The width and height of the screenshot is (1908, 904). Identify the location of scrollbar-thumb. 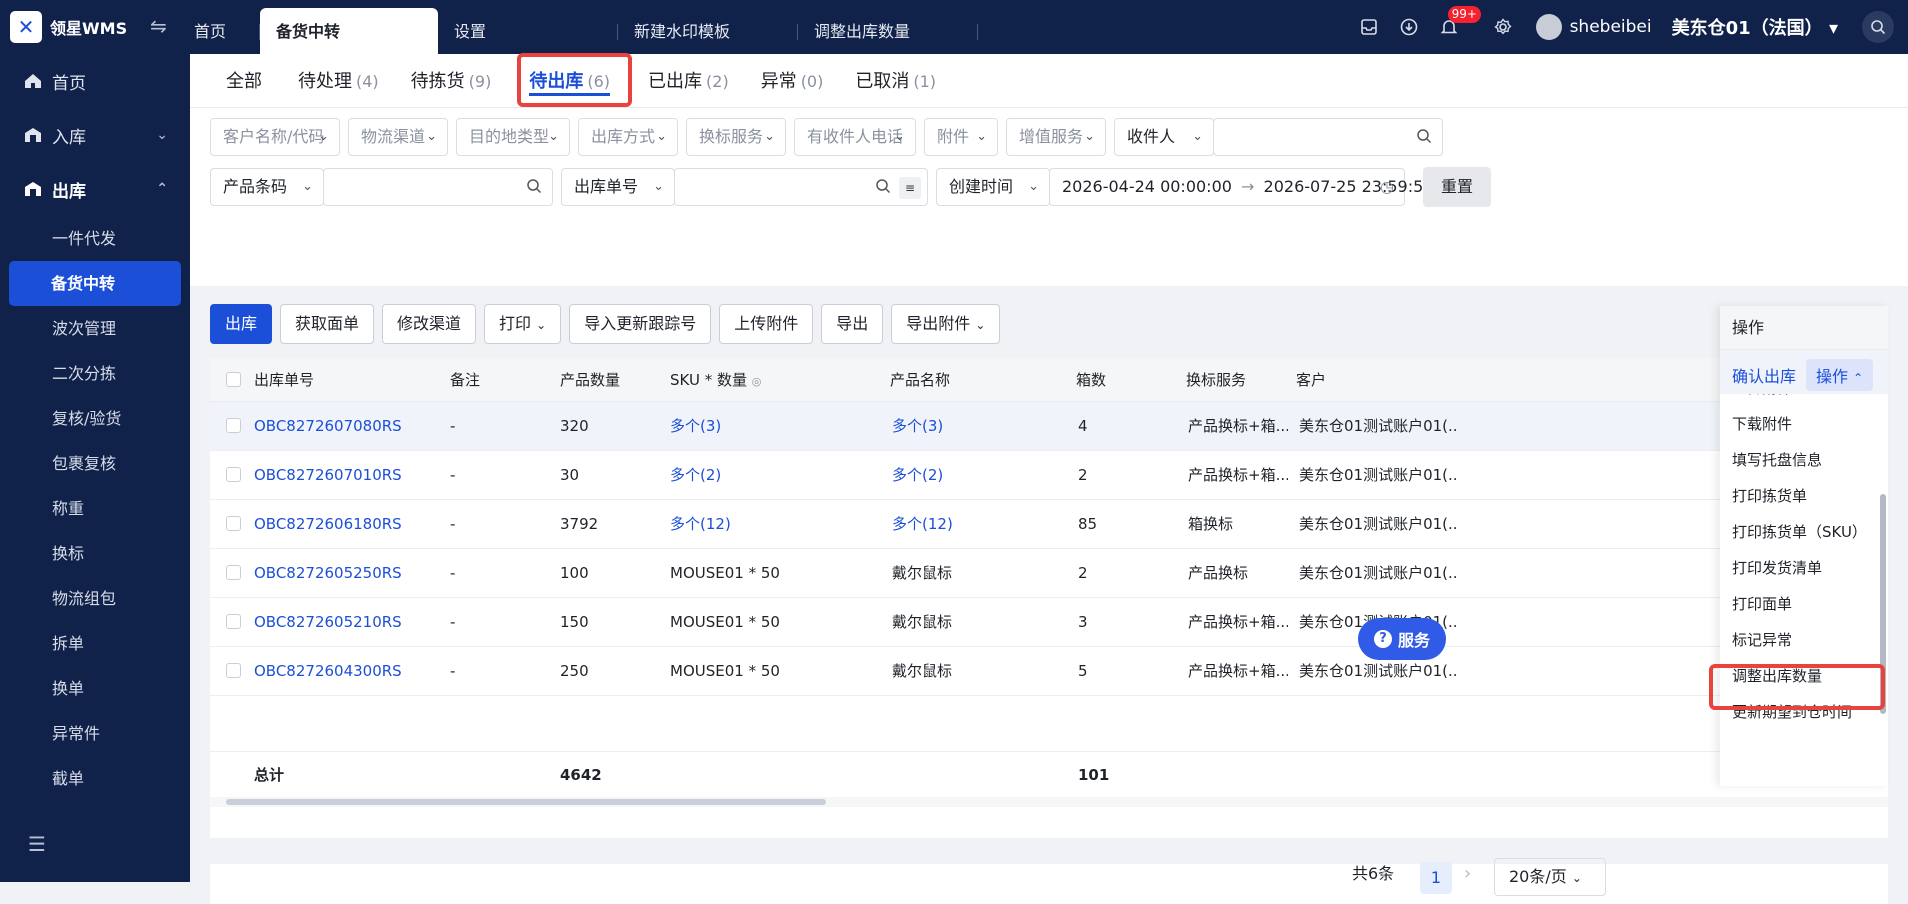
(526, 802).